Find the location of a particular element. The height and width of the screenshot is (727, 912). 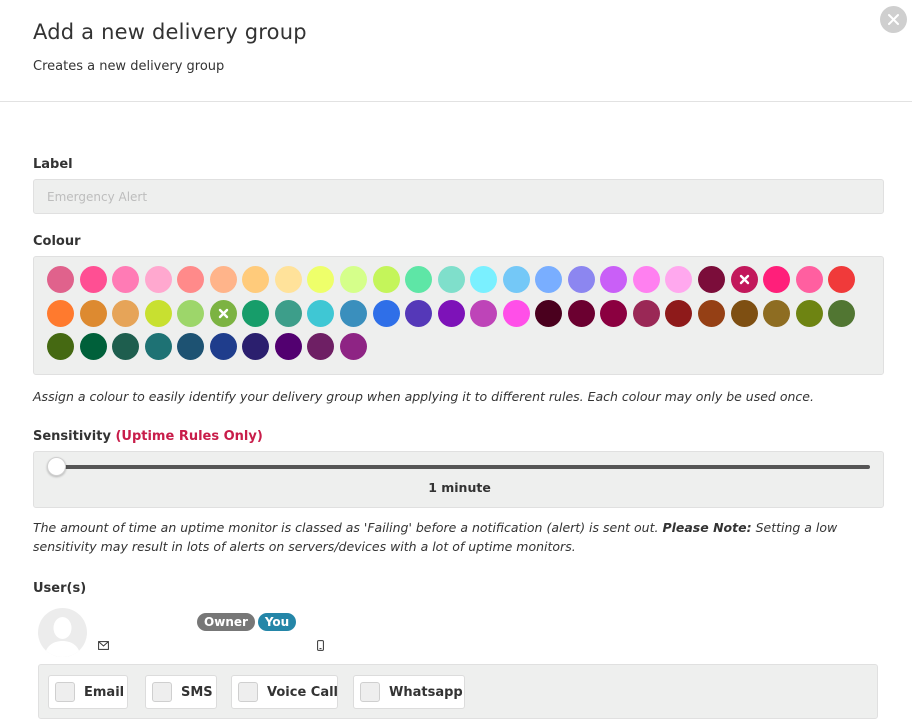

sensitivity-value: 1 minute is located at coordinates (459, 487).